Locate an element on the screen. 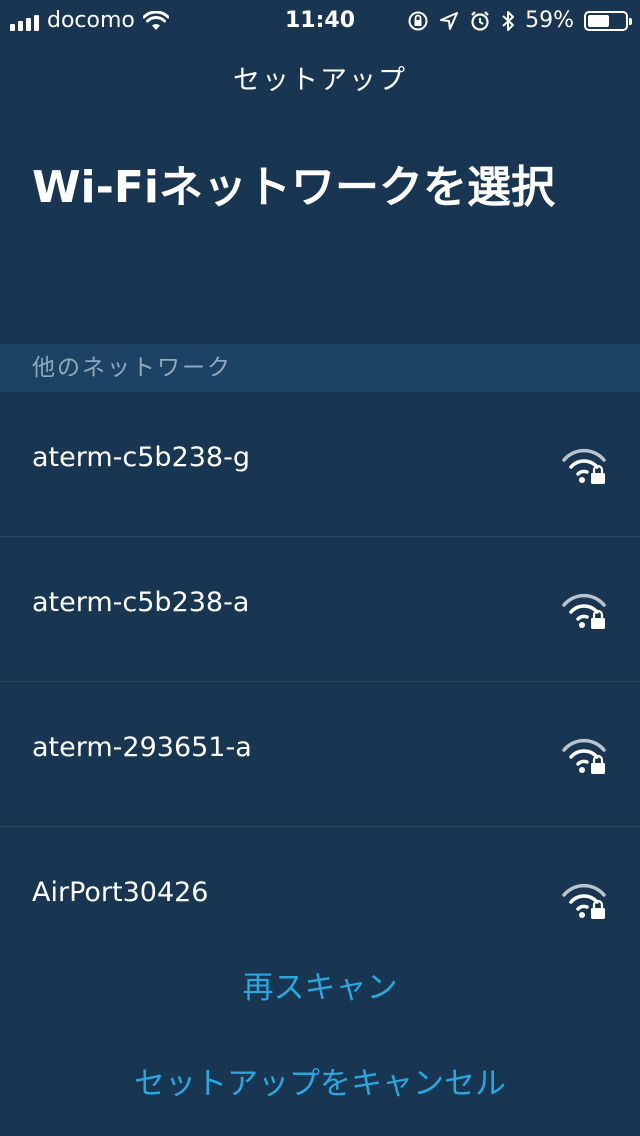  page-title: Wi-Fiネットワークを選択 is located at coordinates (294, 187).